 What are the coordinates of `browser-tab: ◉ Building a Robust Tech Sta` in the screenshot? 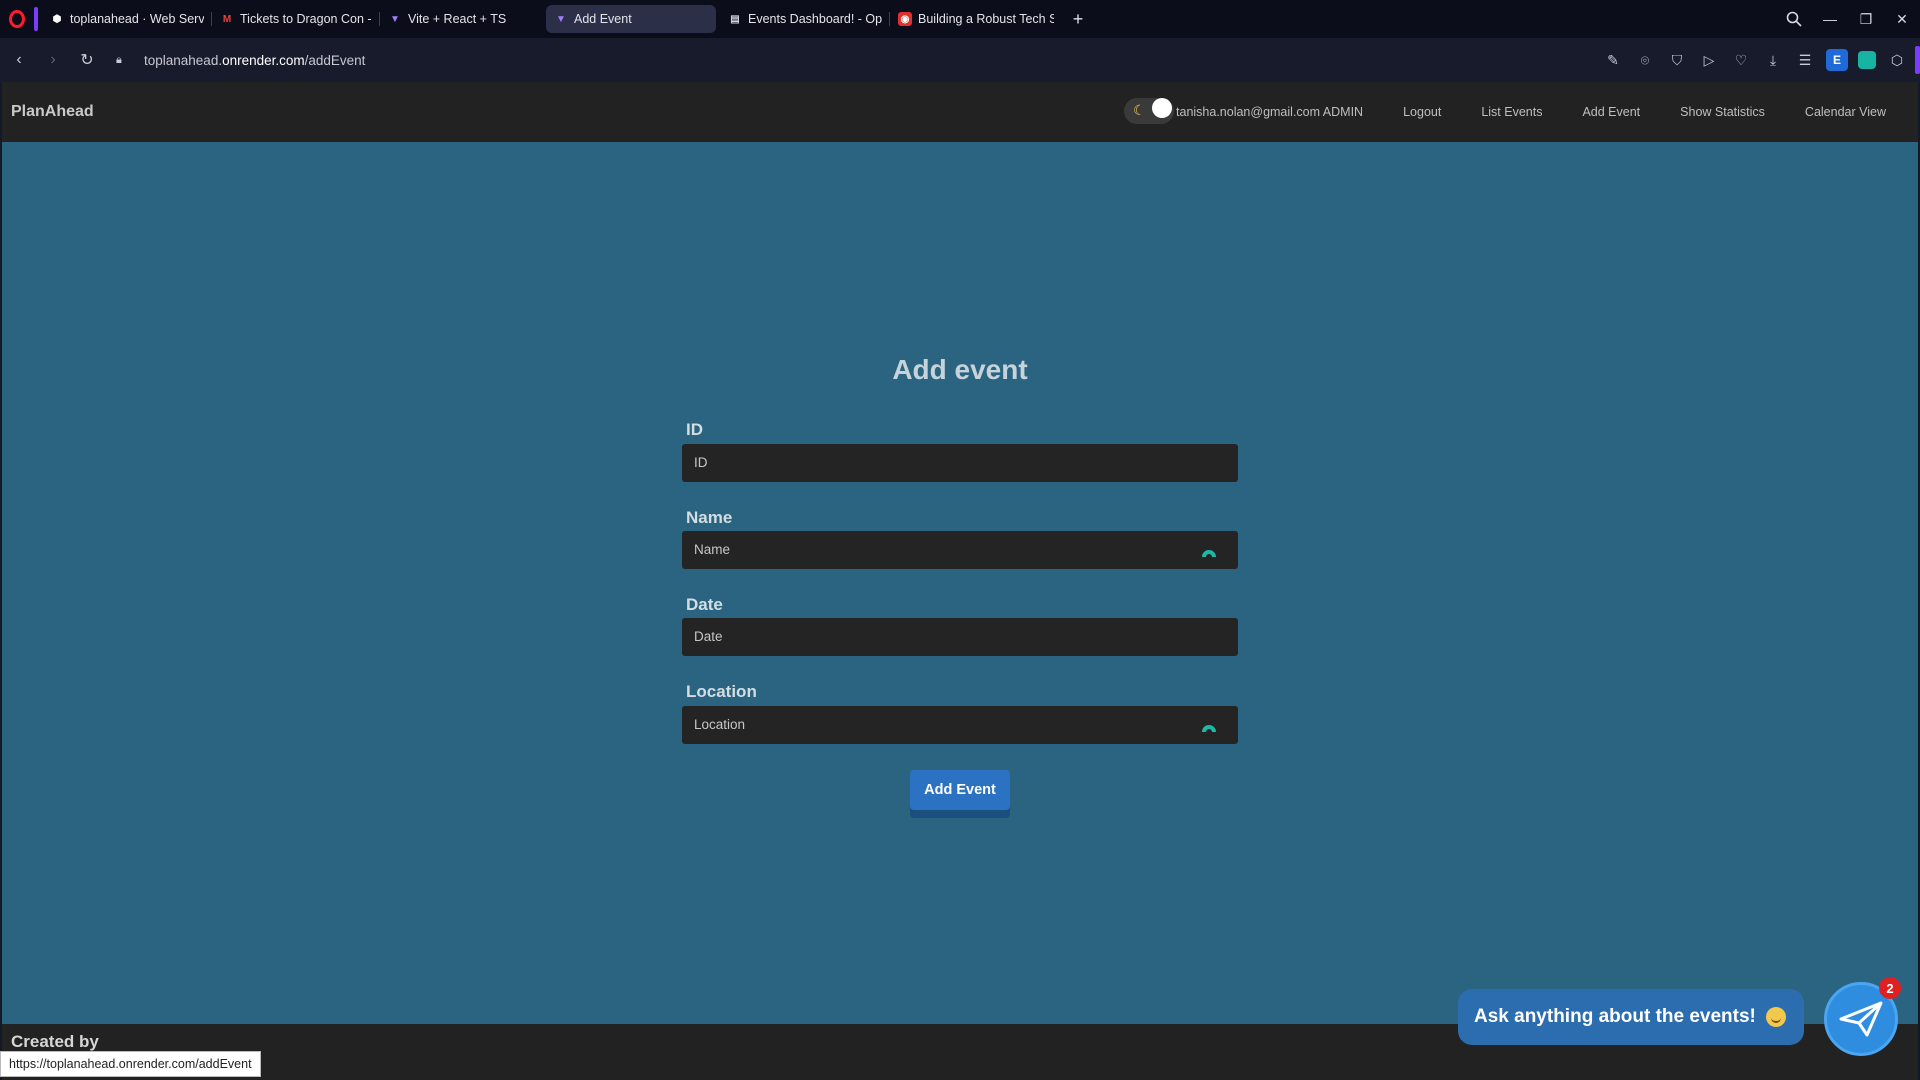 It's located at (976, 19).